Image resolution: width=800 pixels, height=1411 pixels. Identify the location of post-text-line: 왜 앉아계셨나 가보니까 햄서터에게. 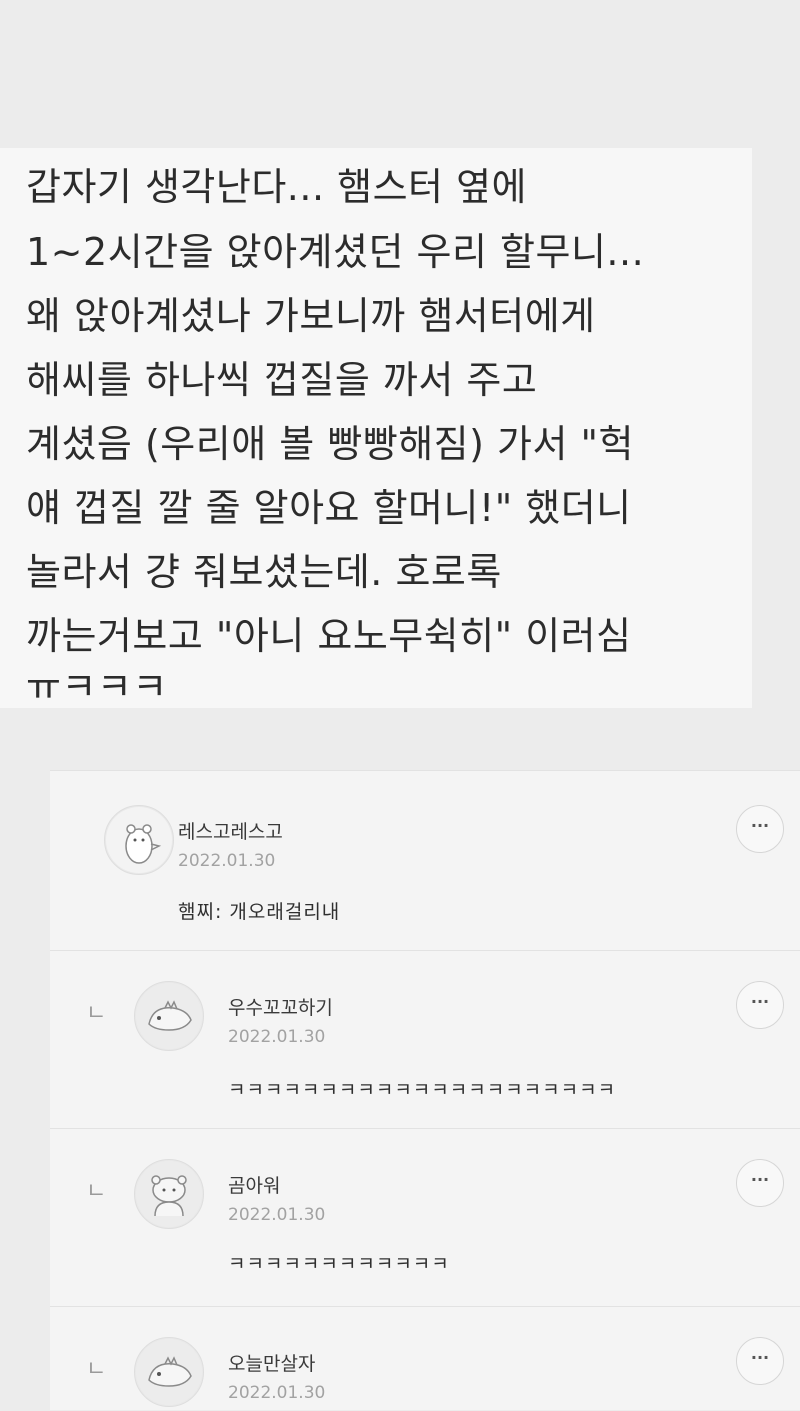
(311, 316).